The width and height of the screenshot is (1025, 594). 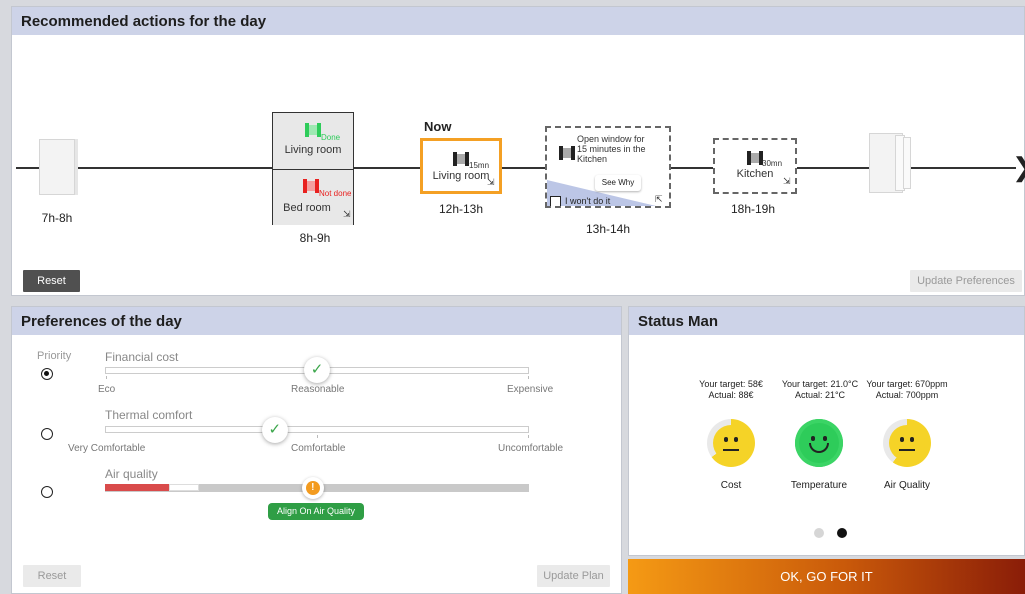 I want to click on priority-radio-thermal, so click(x=47, y=434).